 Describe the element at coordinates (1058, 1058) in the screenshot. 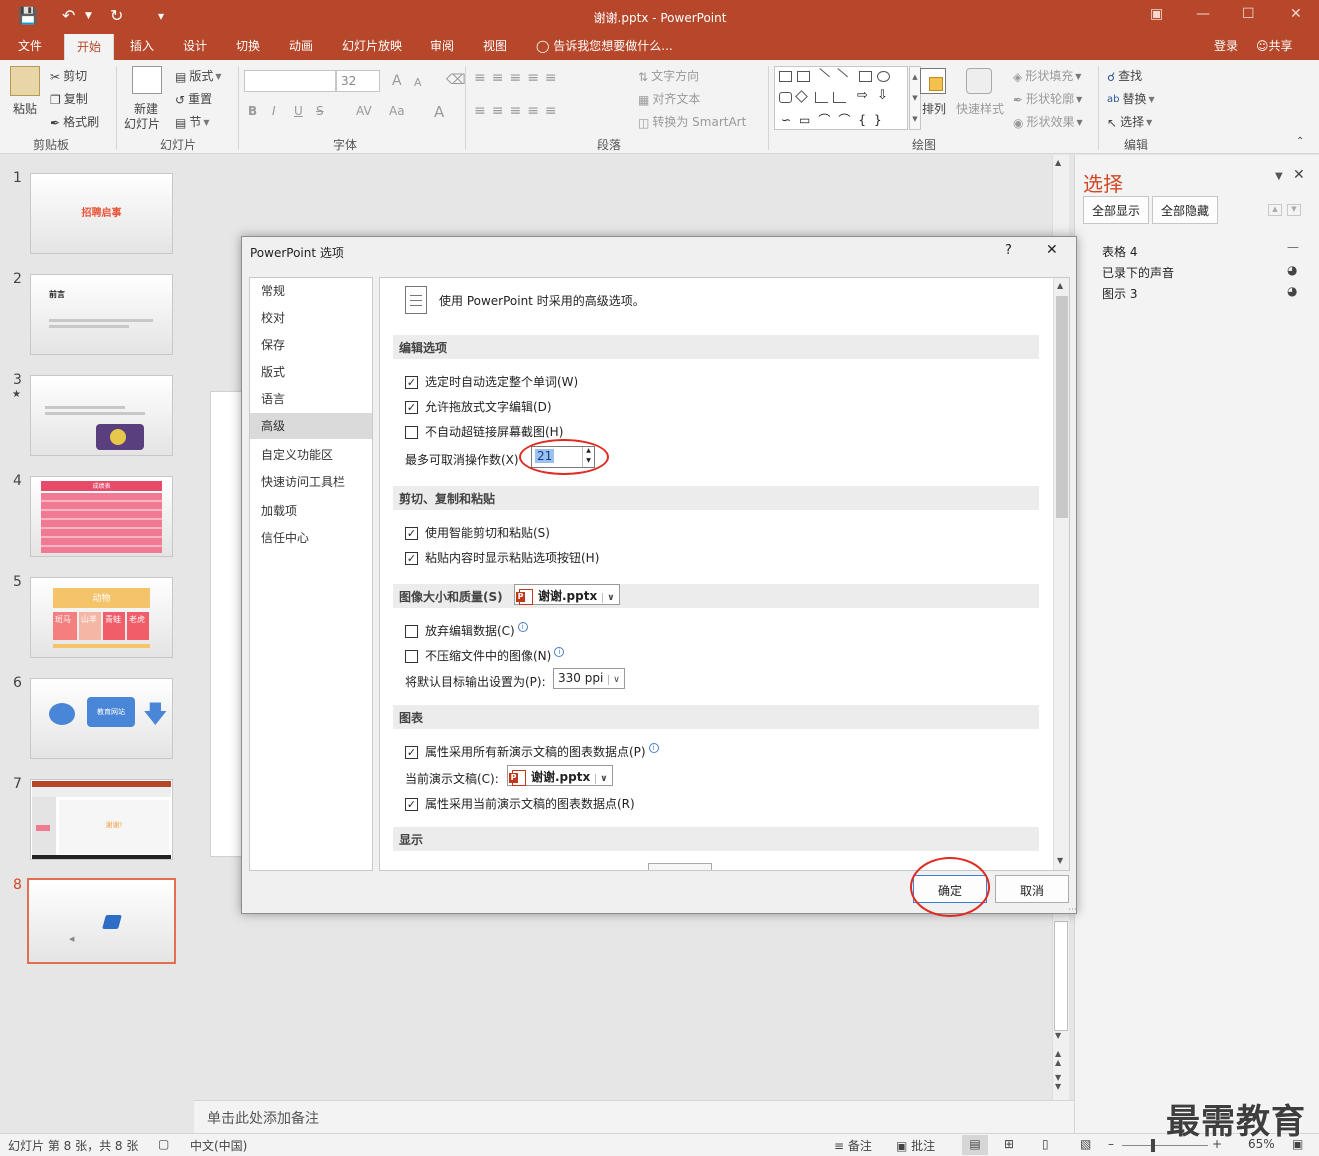

I see `previous-slide-icon: ▲ ▲` at that location.